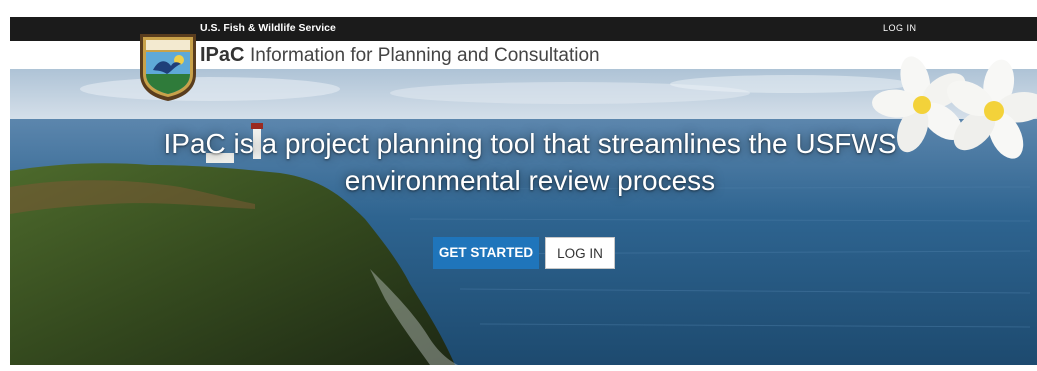  I want to click on hero-headline-line2: environmental review process, so click(530, 180).